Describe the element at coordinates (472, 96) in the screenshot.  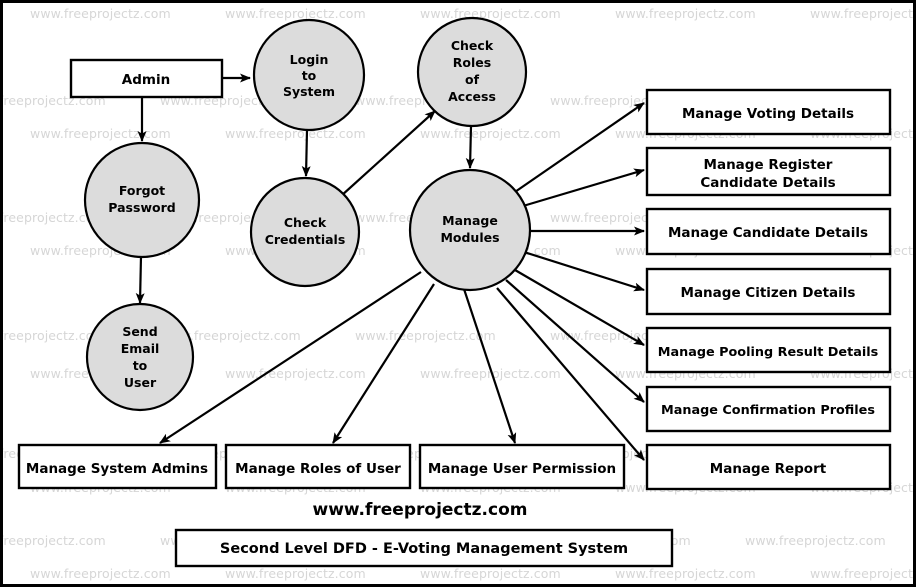
I see `check-roles-label-line4: Access` at that location.